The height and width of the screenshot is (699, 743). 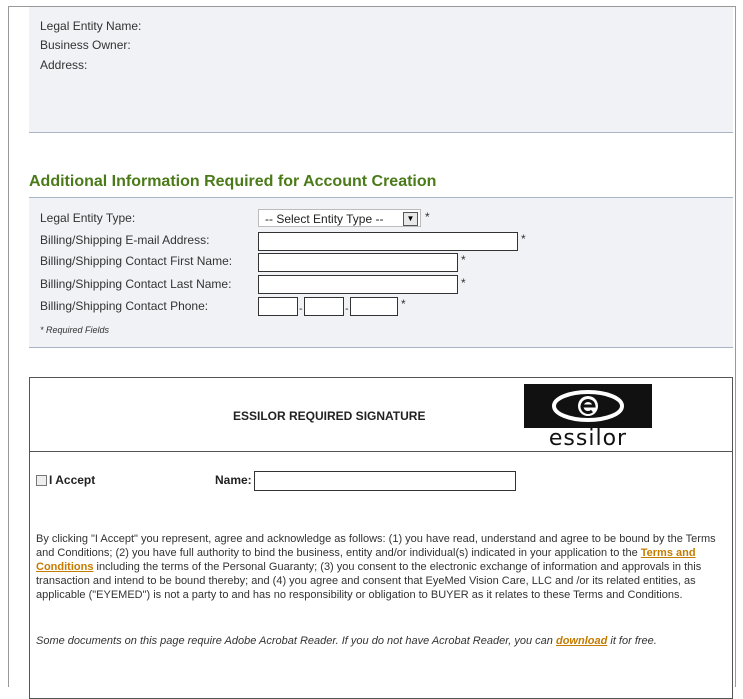 What do you see at coordinates (136, 284) in the screenshot?
I see `last-name-label: Billing/Shipping Contact Last Name:` at bounding box center [136, 284].